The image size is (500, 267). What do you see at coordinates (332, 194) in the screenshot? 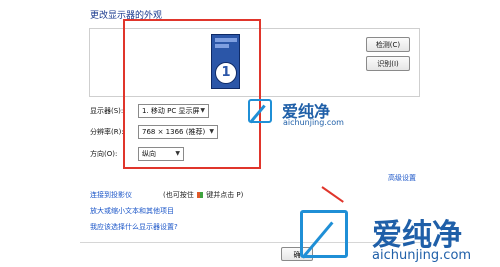
I see `annotation-arrow` at bounding box center [332, 194].